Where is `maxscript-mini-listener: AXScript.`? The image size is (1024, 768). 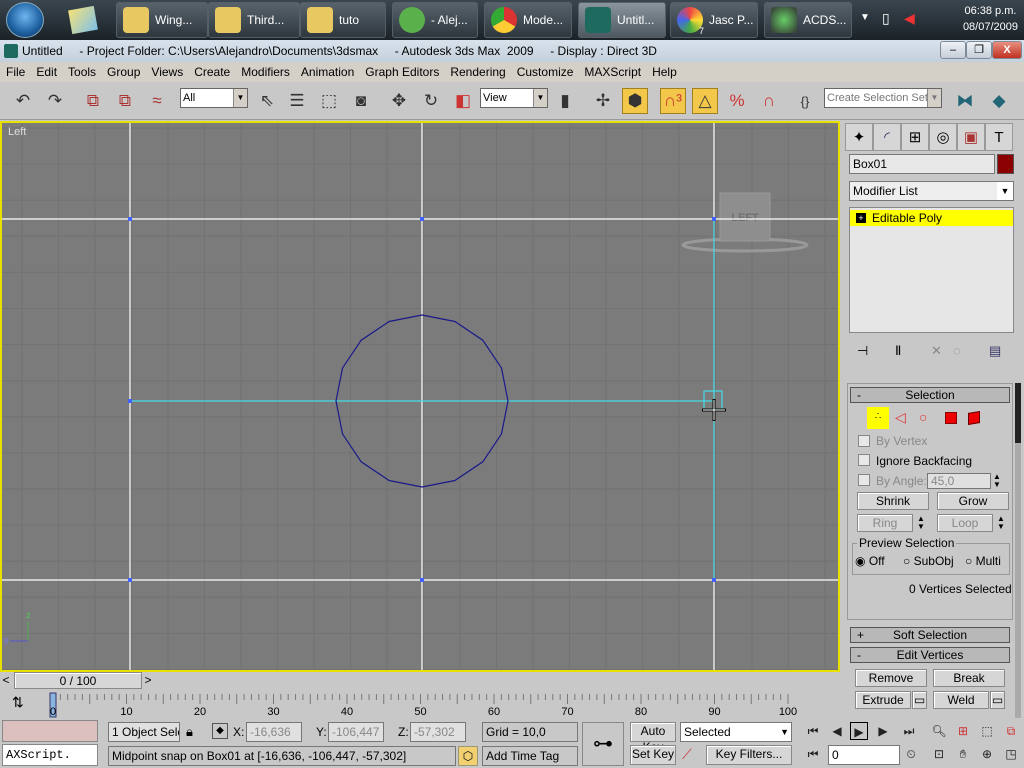 maxscript-mini-listener: AXScript. is located at coordinates (50, 755).